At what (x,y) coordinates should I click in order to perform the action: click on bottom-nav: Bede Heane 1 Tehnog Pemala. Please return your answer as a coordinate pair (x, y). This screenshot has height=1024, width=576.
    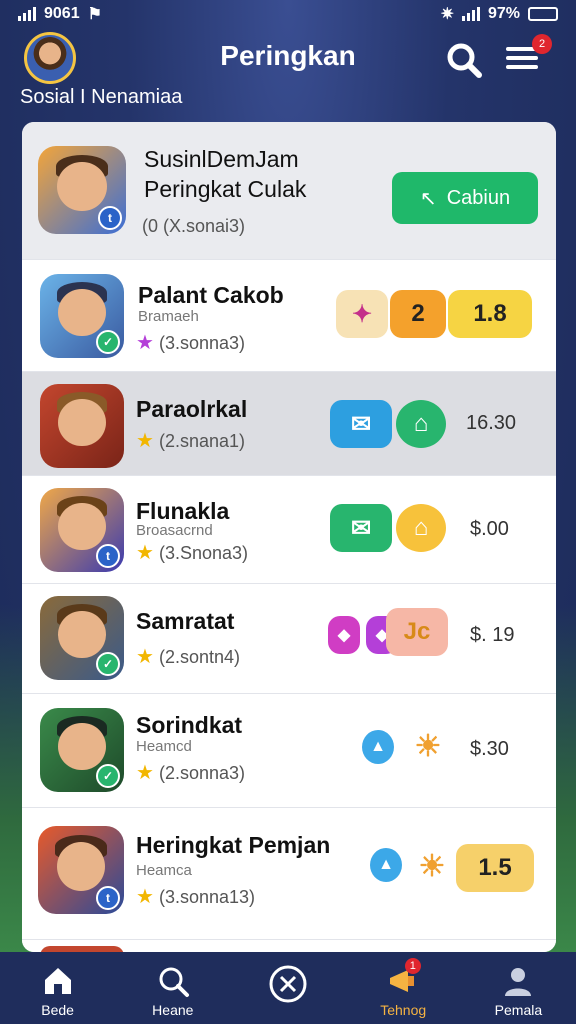
    Looking at the image, I should click on (288, 988).